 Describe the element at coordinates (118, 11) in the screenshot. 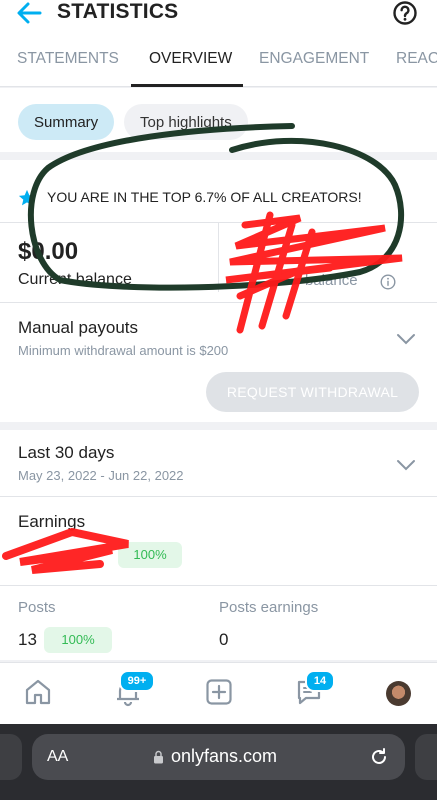

I see `page-title: STATISTICS` at that location.